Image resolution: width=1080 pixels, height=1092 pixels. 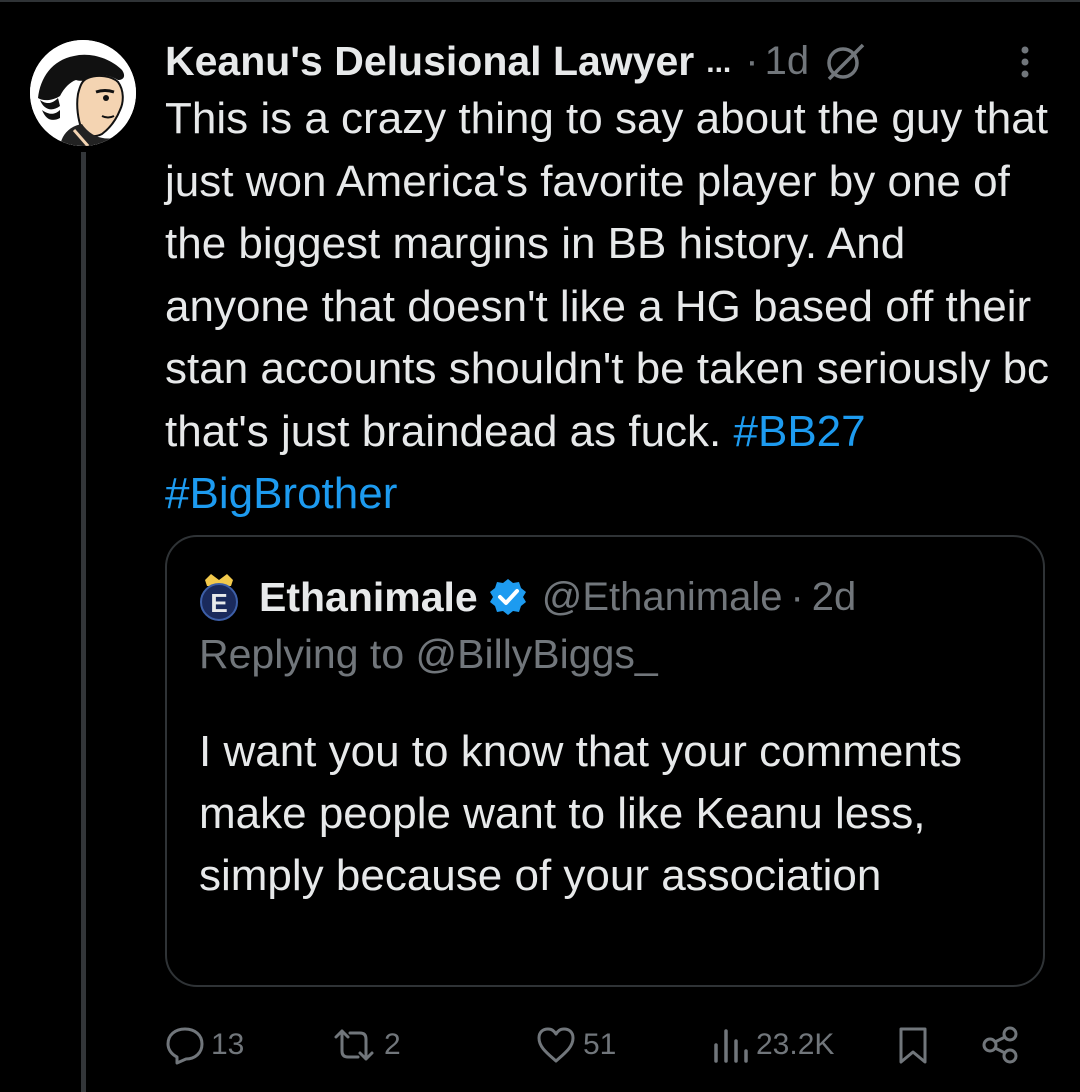 What do you see at coordinates (540, 1) in the screenshot?
I see `top-divider` at bounding box center [540, 1].